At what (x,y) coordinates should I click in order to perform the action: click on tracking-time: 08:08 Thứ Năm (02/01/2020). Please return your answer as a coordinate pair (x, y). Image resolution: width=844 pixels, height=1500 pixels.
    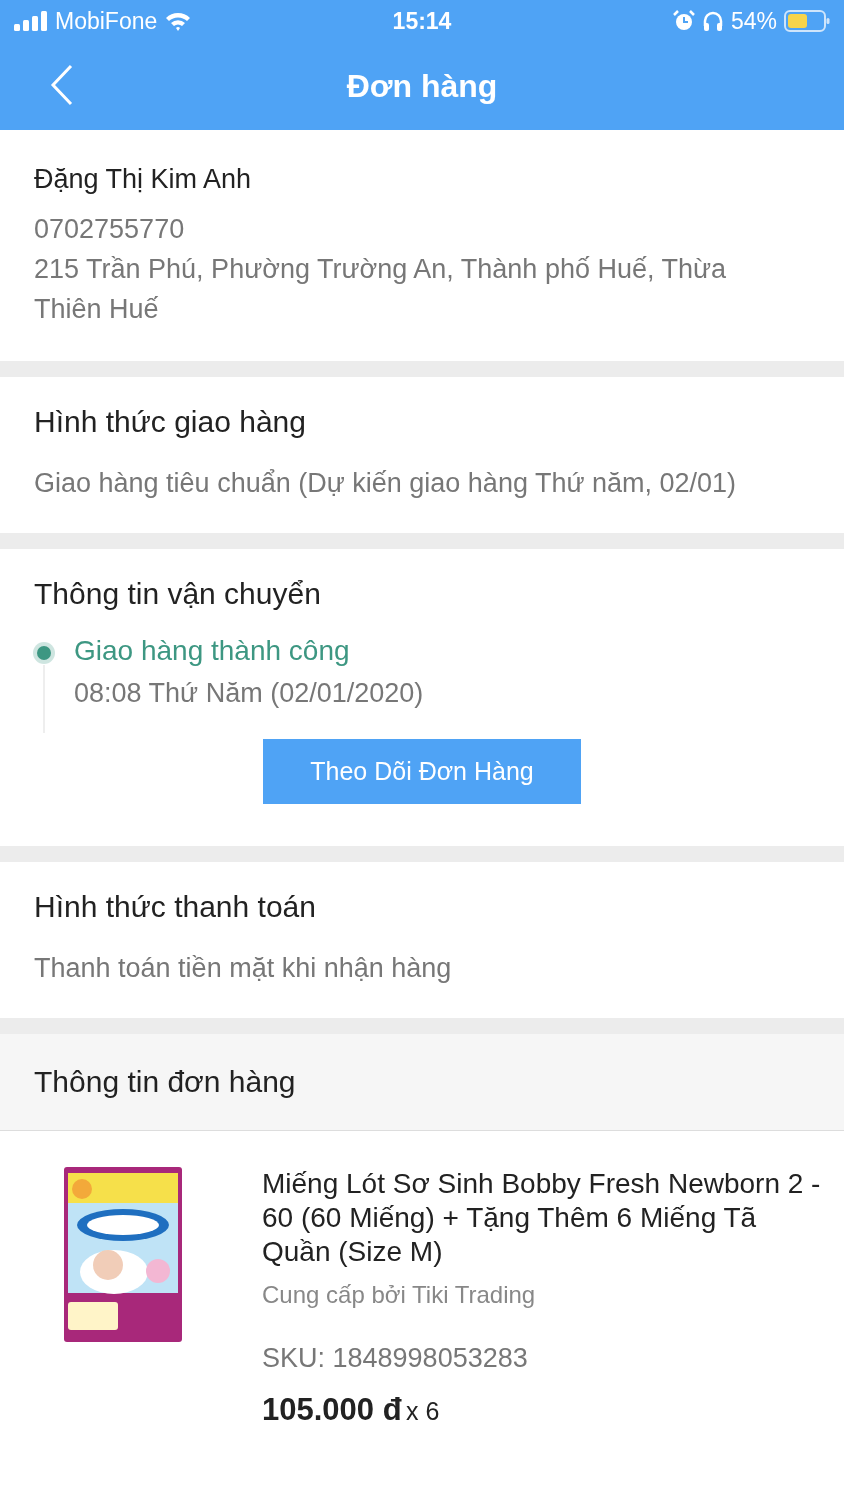
    Looking at the image, I should click on (249, 693).